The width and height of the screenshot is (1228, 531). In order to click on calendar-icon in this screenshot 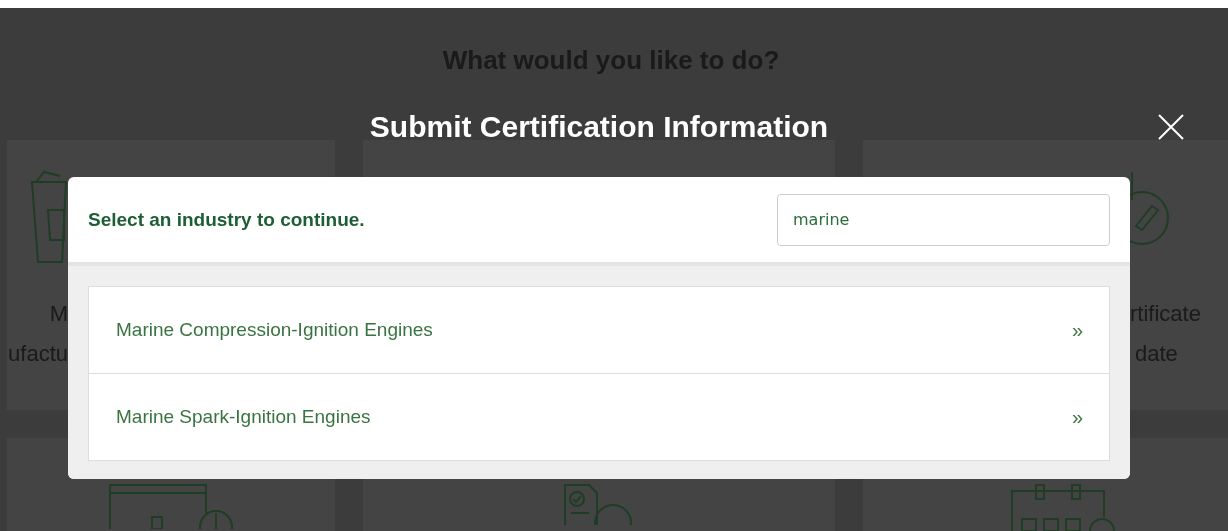, I will do `click(1063, 507)`.